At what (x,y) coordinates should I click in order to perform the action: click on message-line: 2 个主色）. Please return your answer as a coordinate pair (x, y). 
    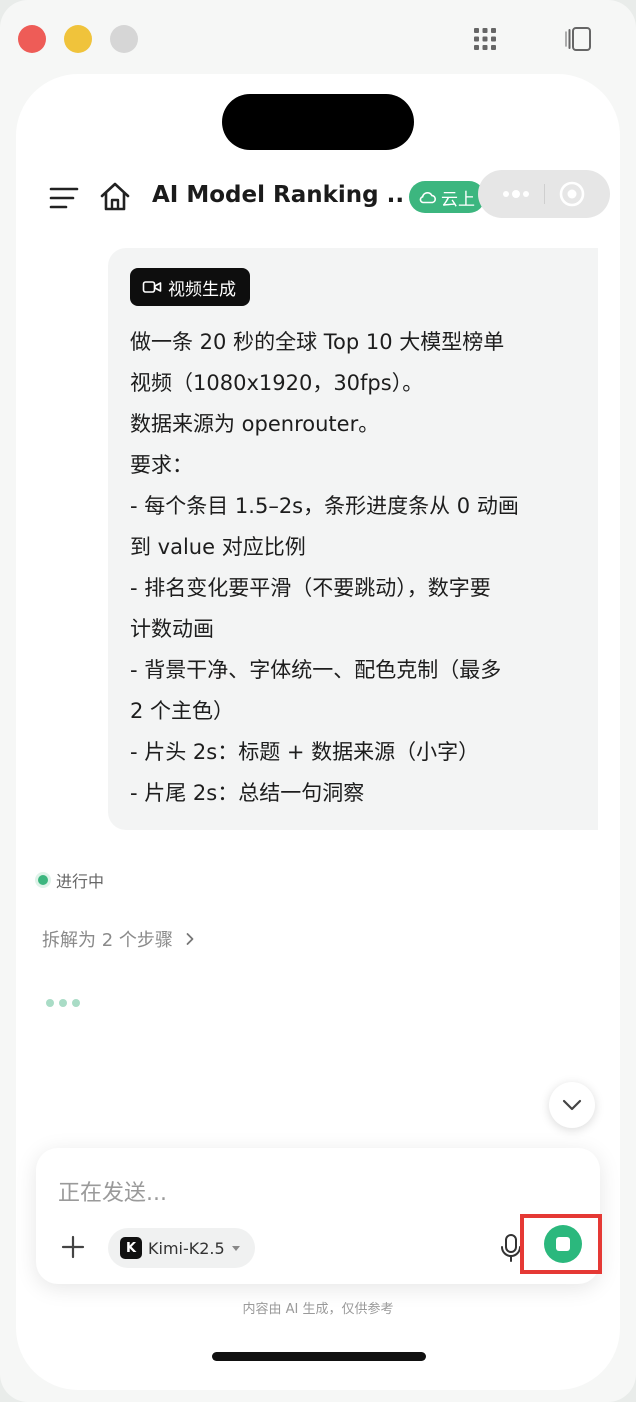
    Looking at the image, I should click on (182, 711).